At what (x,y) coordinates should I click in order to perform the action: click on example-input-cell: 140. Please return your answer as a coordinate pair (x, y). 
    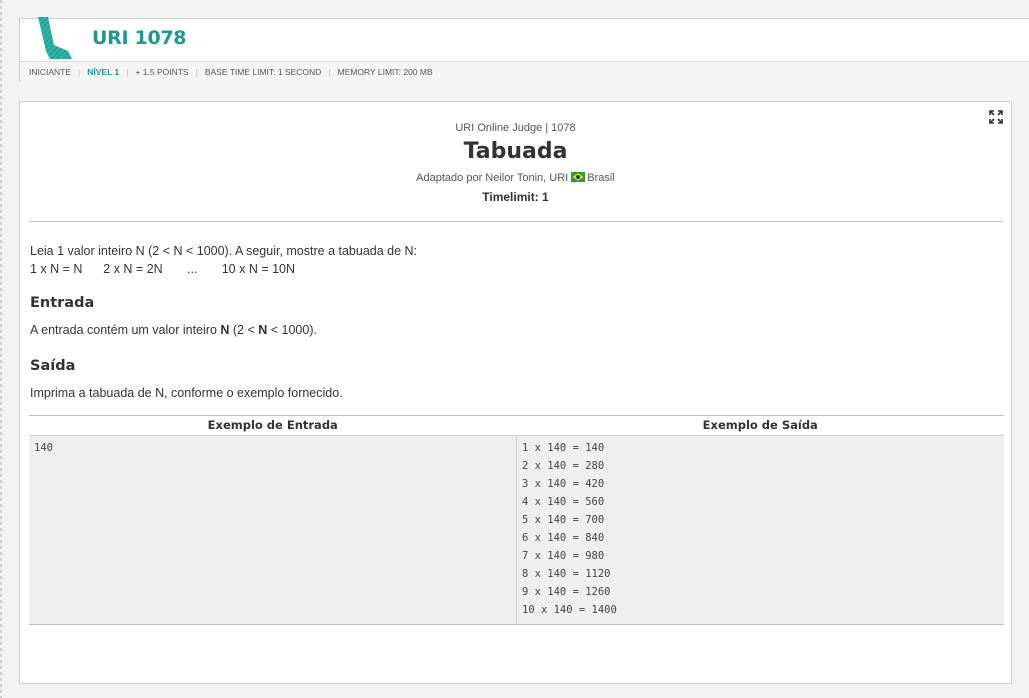
    Looking at the image, I should click on (272, 530).